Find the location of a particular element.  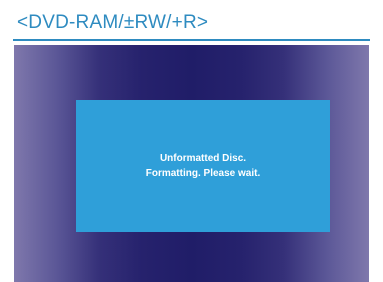

title-underline is located at coordinates (191, 40).